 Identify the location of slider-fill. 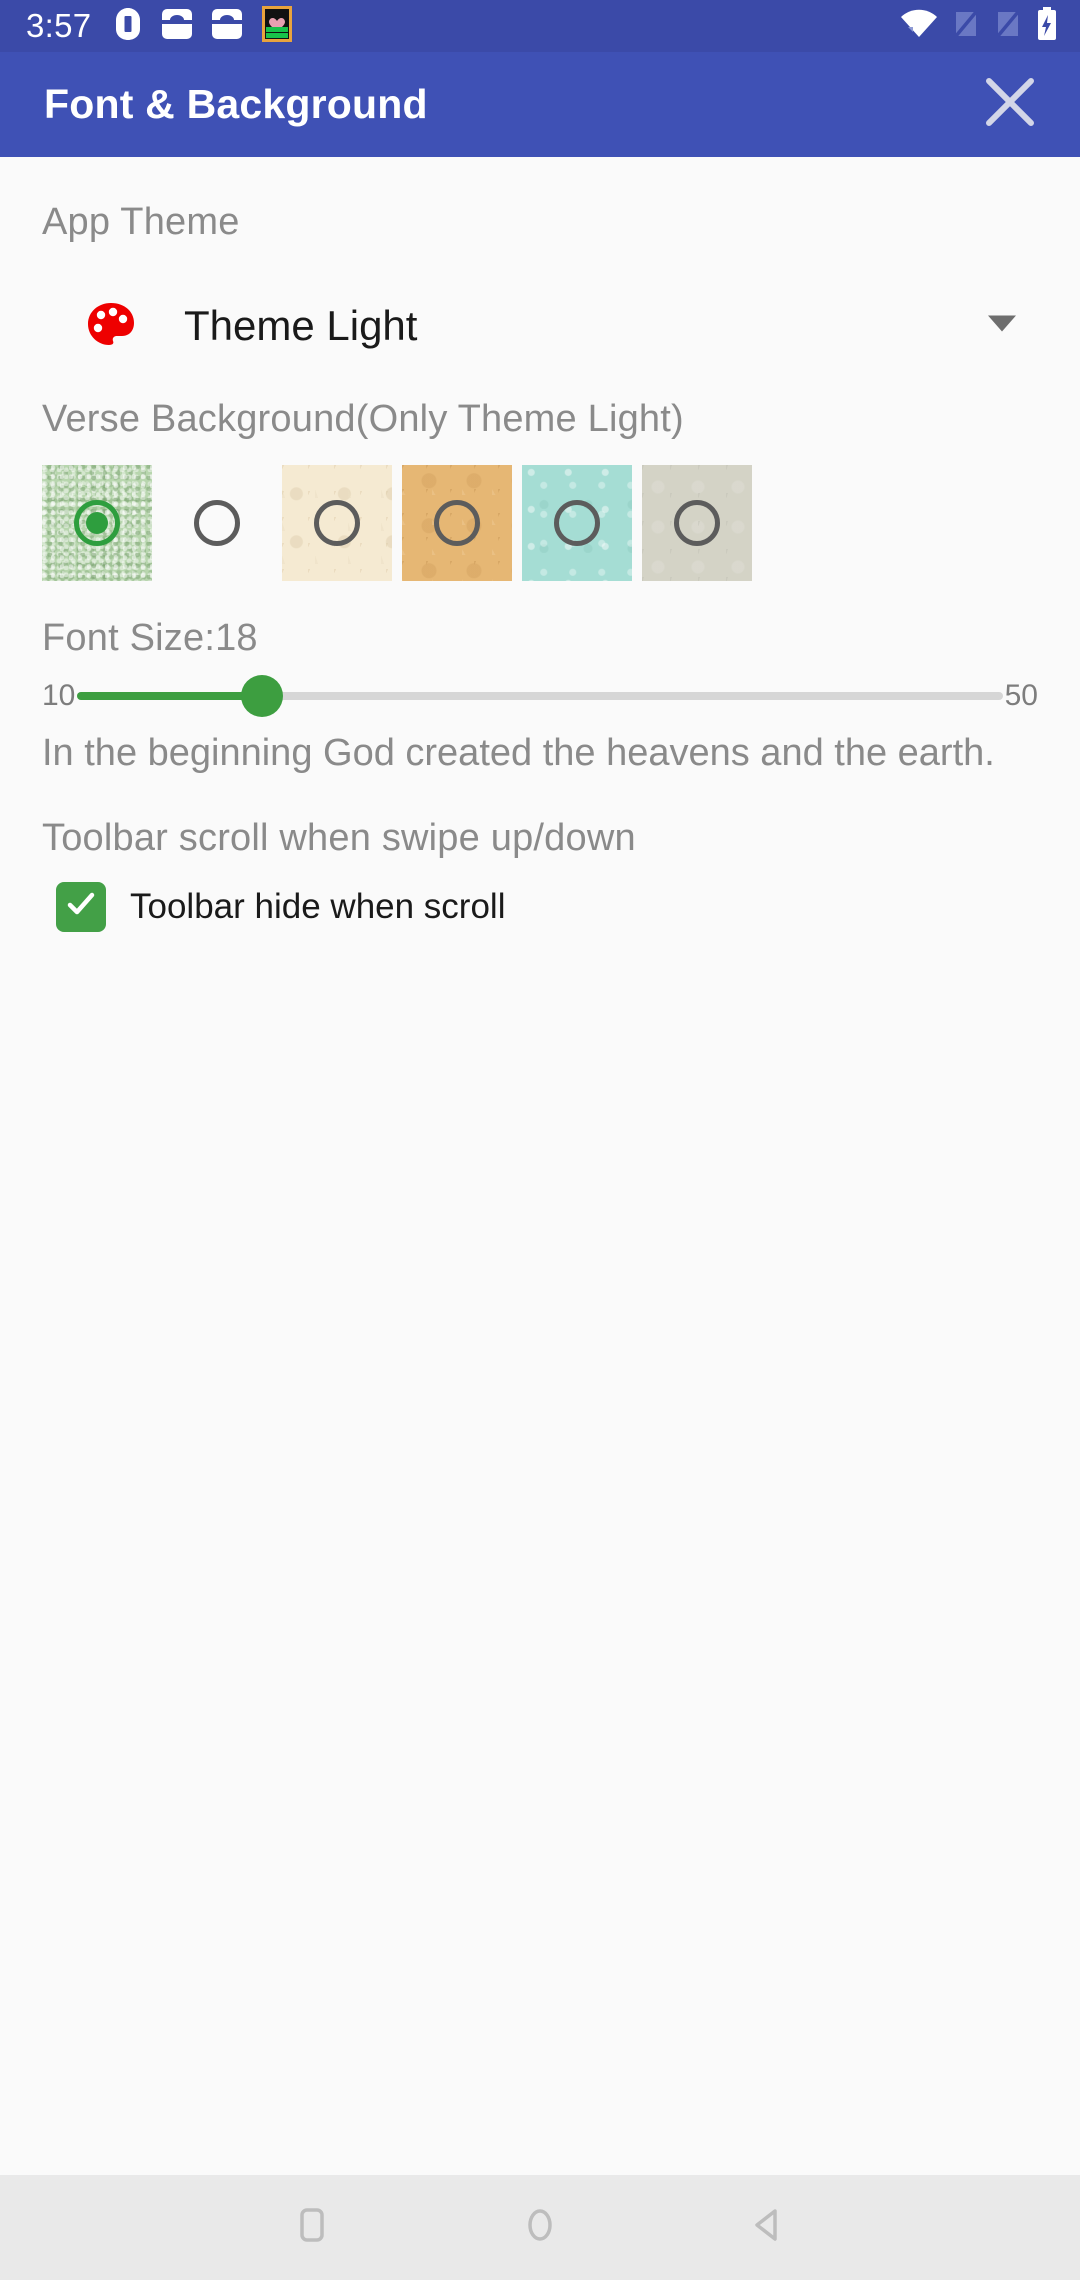
(170, 696).